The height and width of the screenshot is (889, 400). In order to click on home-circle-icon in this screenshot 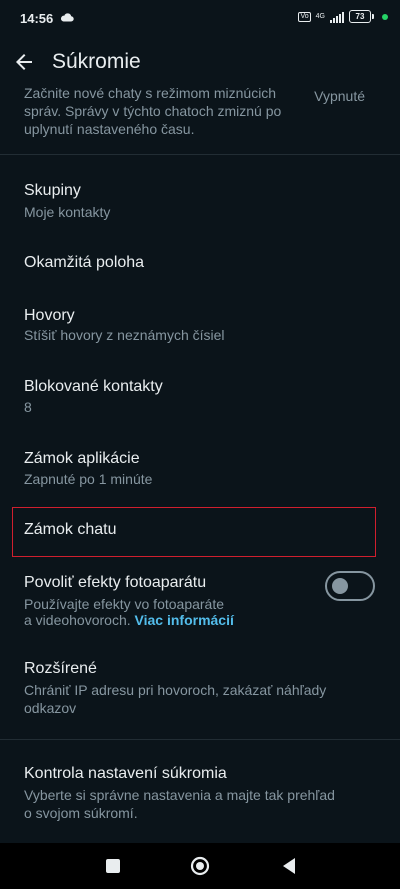, I will do `click(200, 866)`.